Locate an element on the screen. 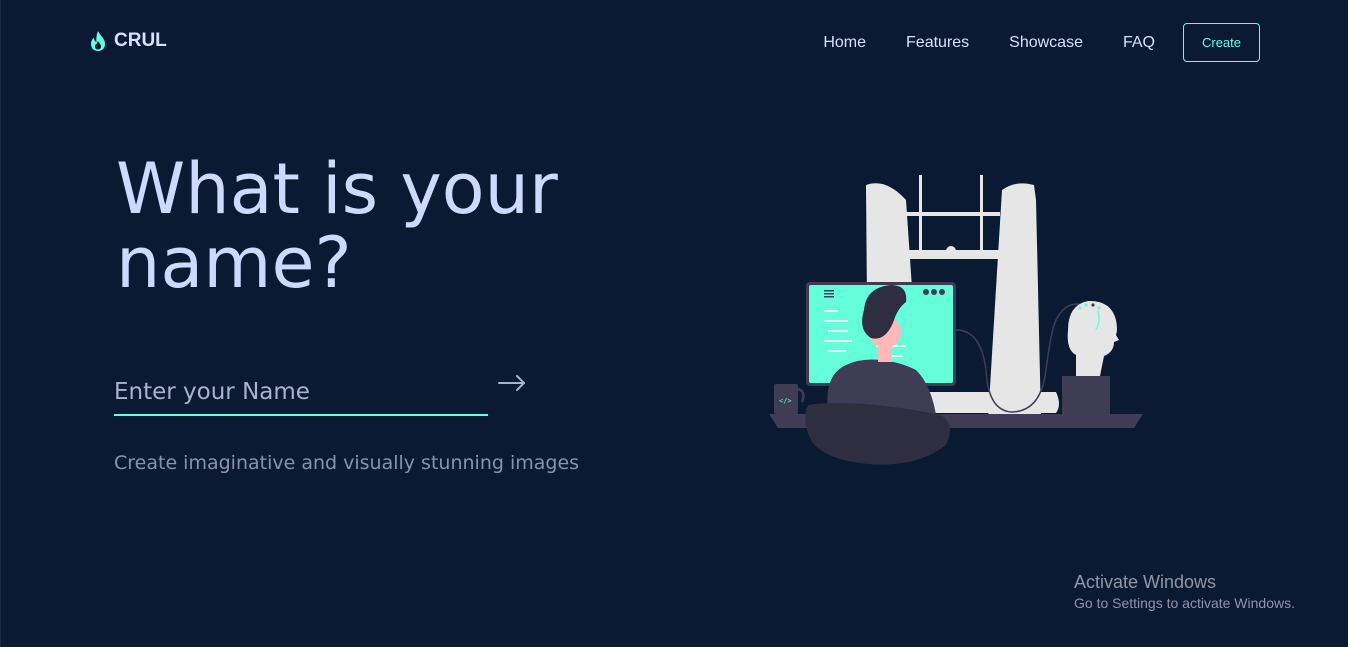 Image resolution: width=1348 pixels, height=647 pixels. arrow-right-icon is located at coordinates (512, 387).